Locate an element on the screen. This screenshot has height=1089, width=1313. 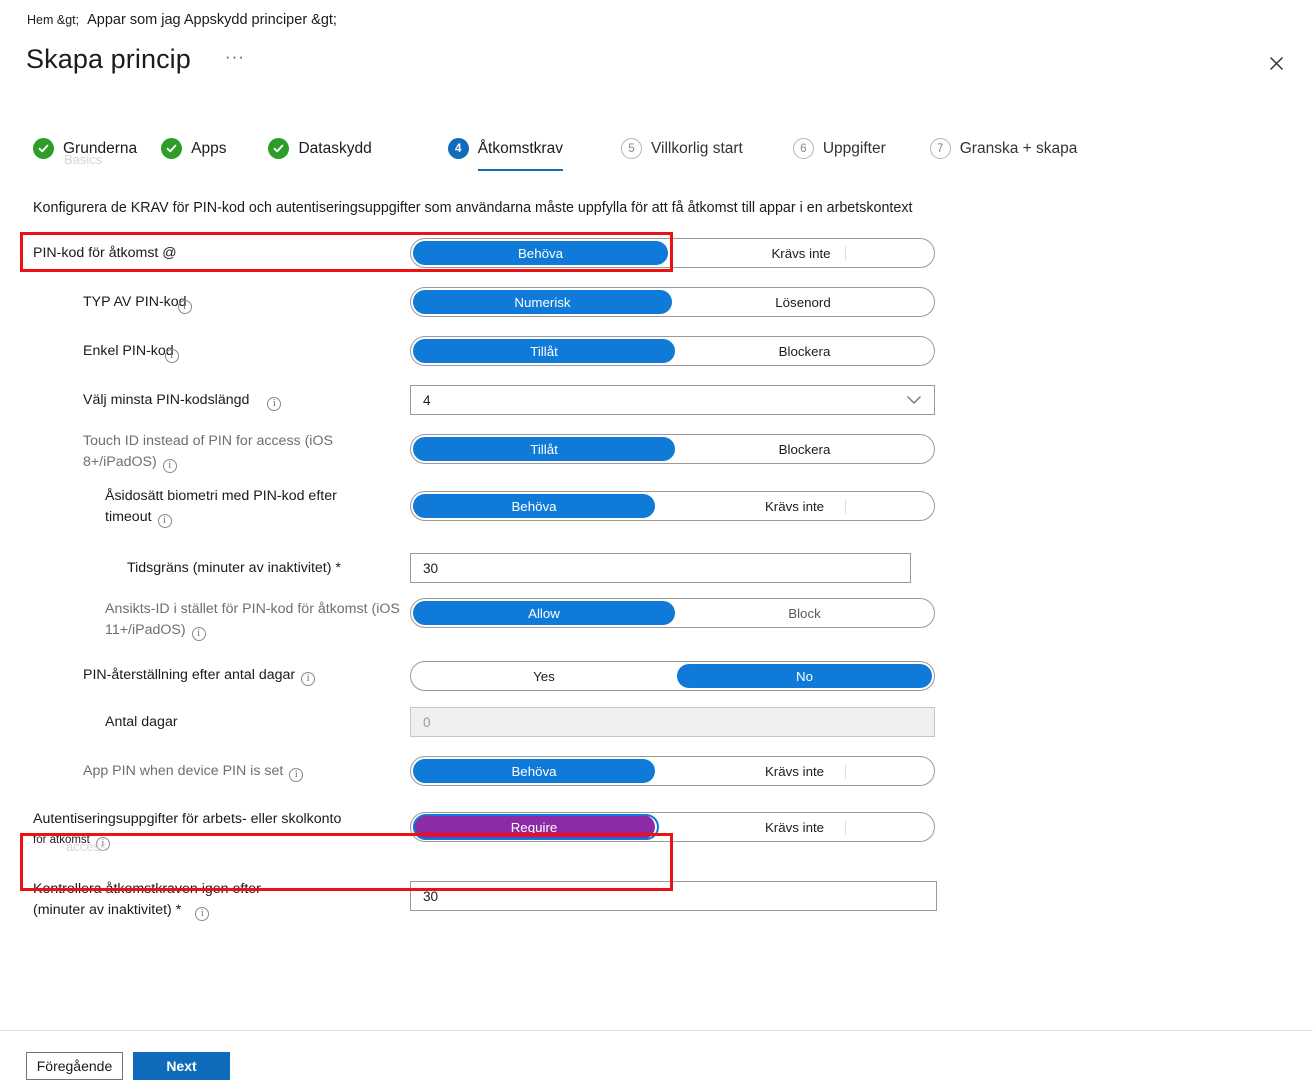
wizard-step-label: Granska + skapa is located at coordinates (1018, 148).